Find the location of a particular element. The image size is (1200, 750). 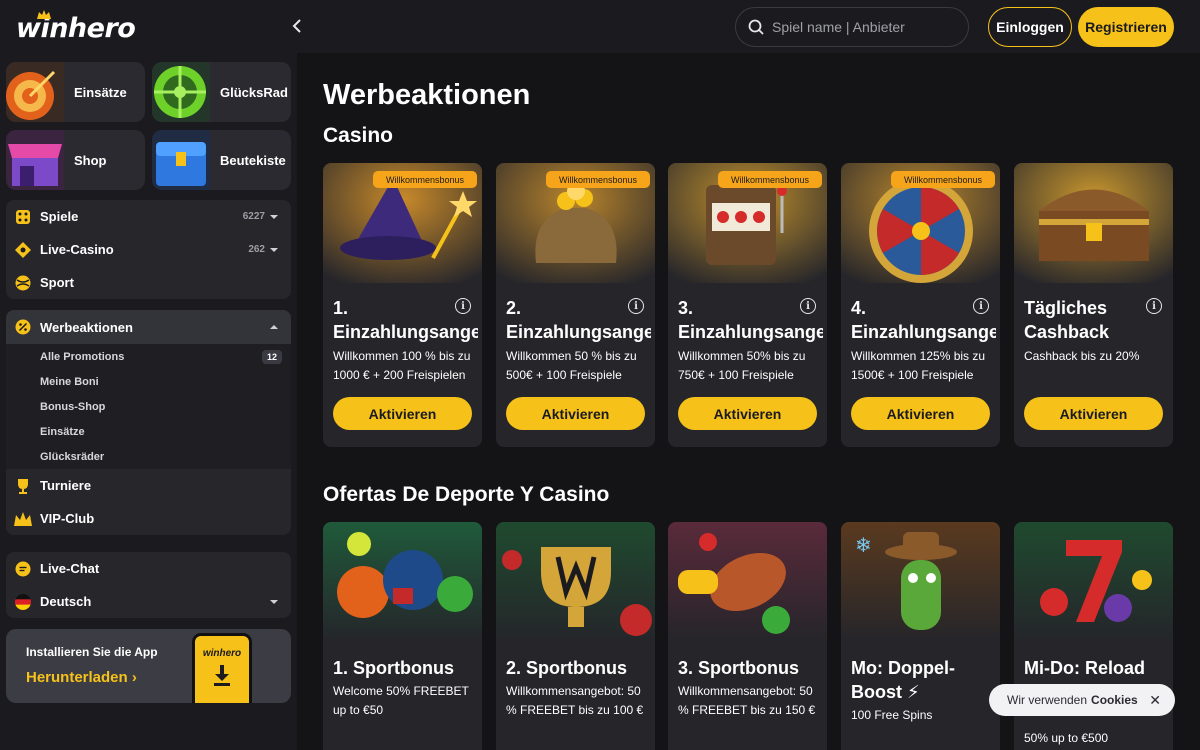

cookie-notice: Wir verwenden Cookies ✕ is located at coordinates (1082, 700).